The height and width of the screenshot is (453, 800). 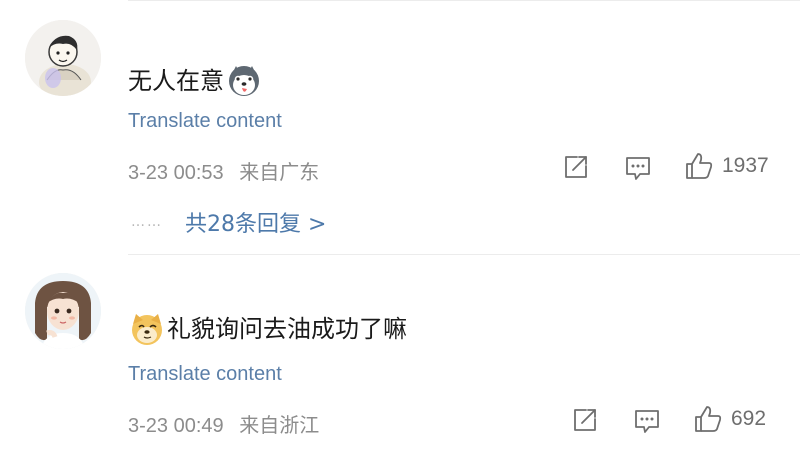 What do you see at coordinates (464, 0) in the screenshot?
I see `top-divider` at bounding box center [464, 0].